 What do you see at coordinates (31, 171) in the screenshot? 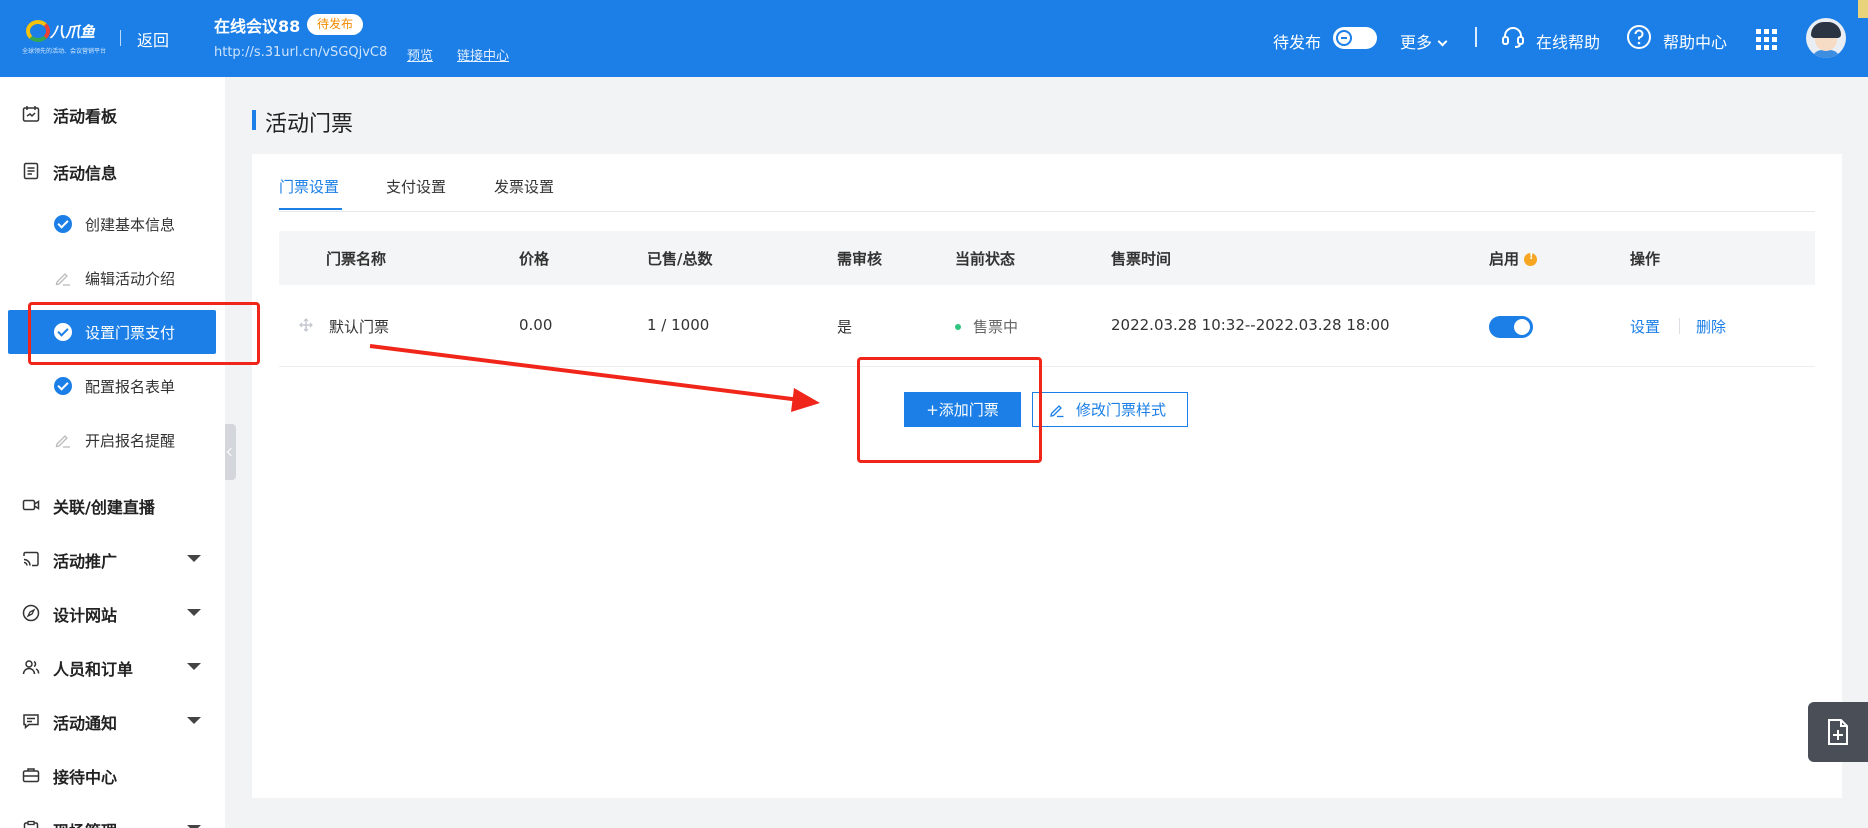
I see `document-icon` at bounding box center [31, 171].